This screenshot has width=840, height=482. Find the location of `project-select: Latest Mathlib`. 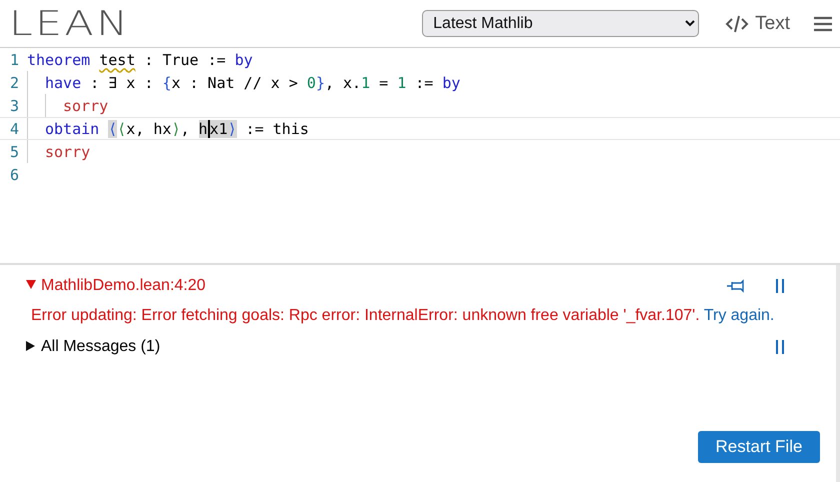

project-select: Latest Mathlib is located at coordinates (561, 23).